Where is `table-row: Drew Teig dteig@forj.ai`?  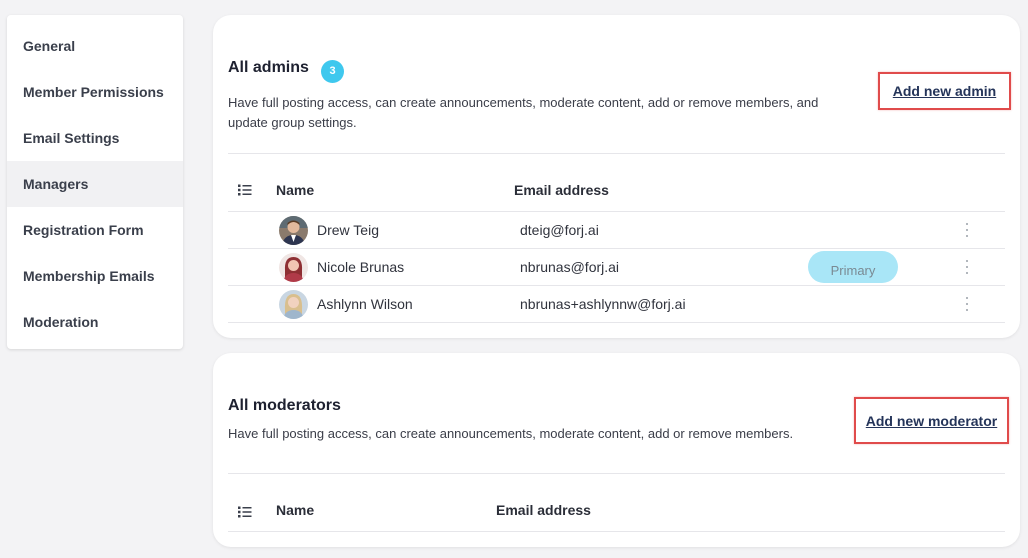
table-row: Drew Teig dteig@forj.ai is located at coordinates (616, 230).